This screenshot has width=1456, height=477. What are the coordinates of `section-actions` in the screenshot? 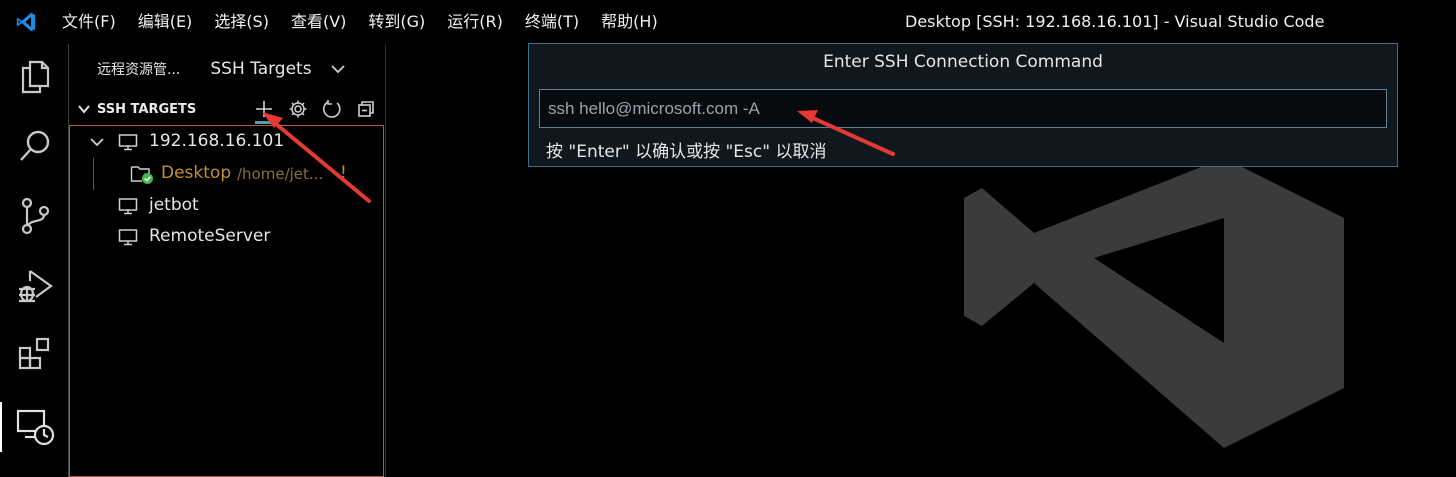 It's located at (315, 110).